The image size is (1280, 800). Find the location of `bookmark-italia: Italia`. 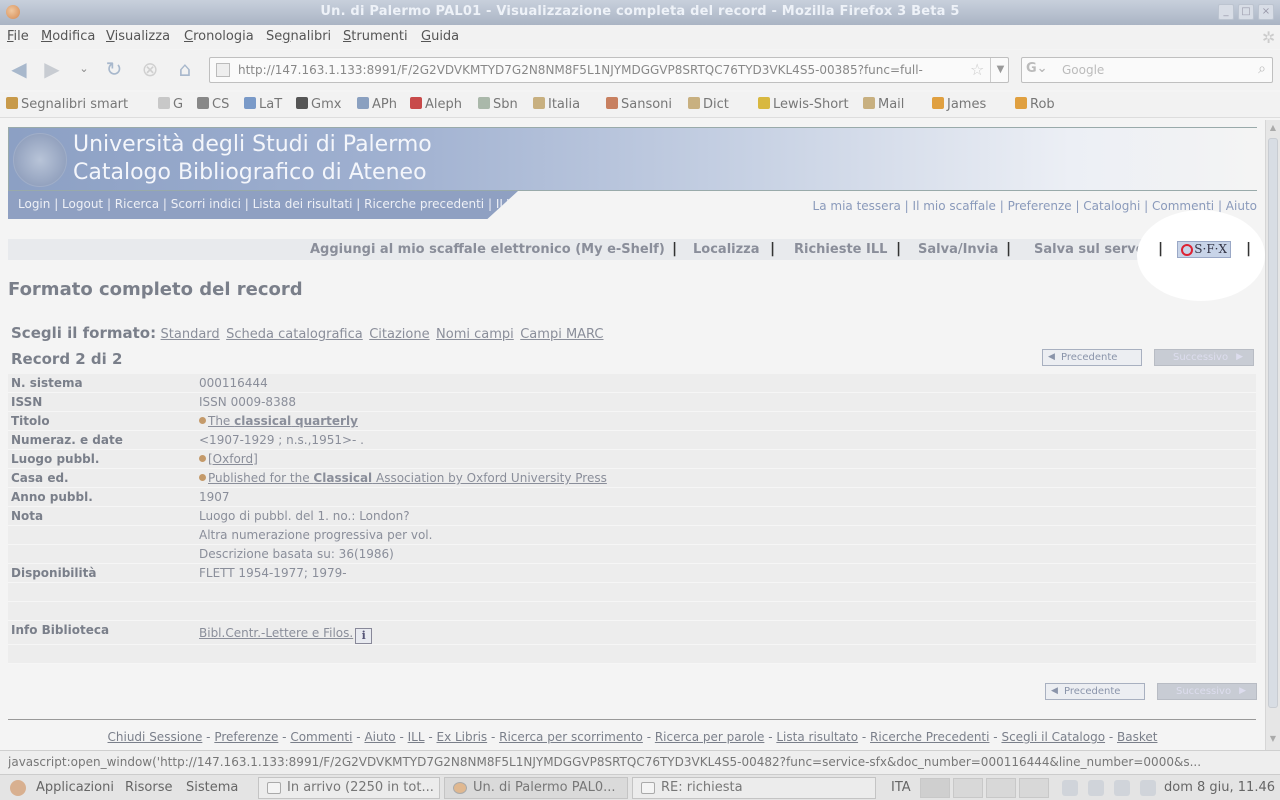

bookmark-italia: Italia is located at coordinates (556, 104).